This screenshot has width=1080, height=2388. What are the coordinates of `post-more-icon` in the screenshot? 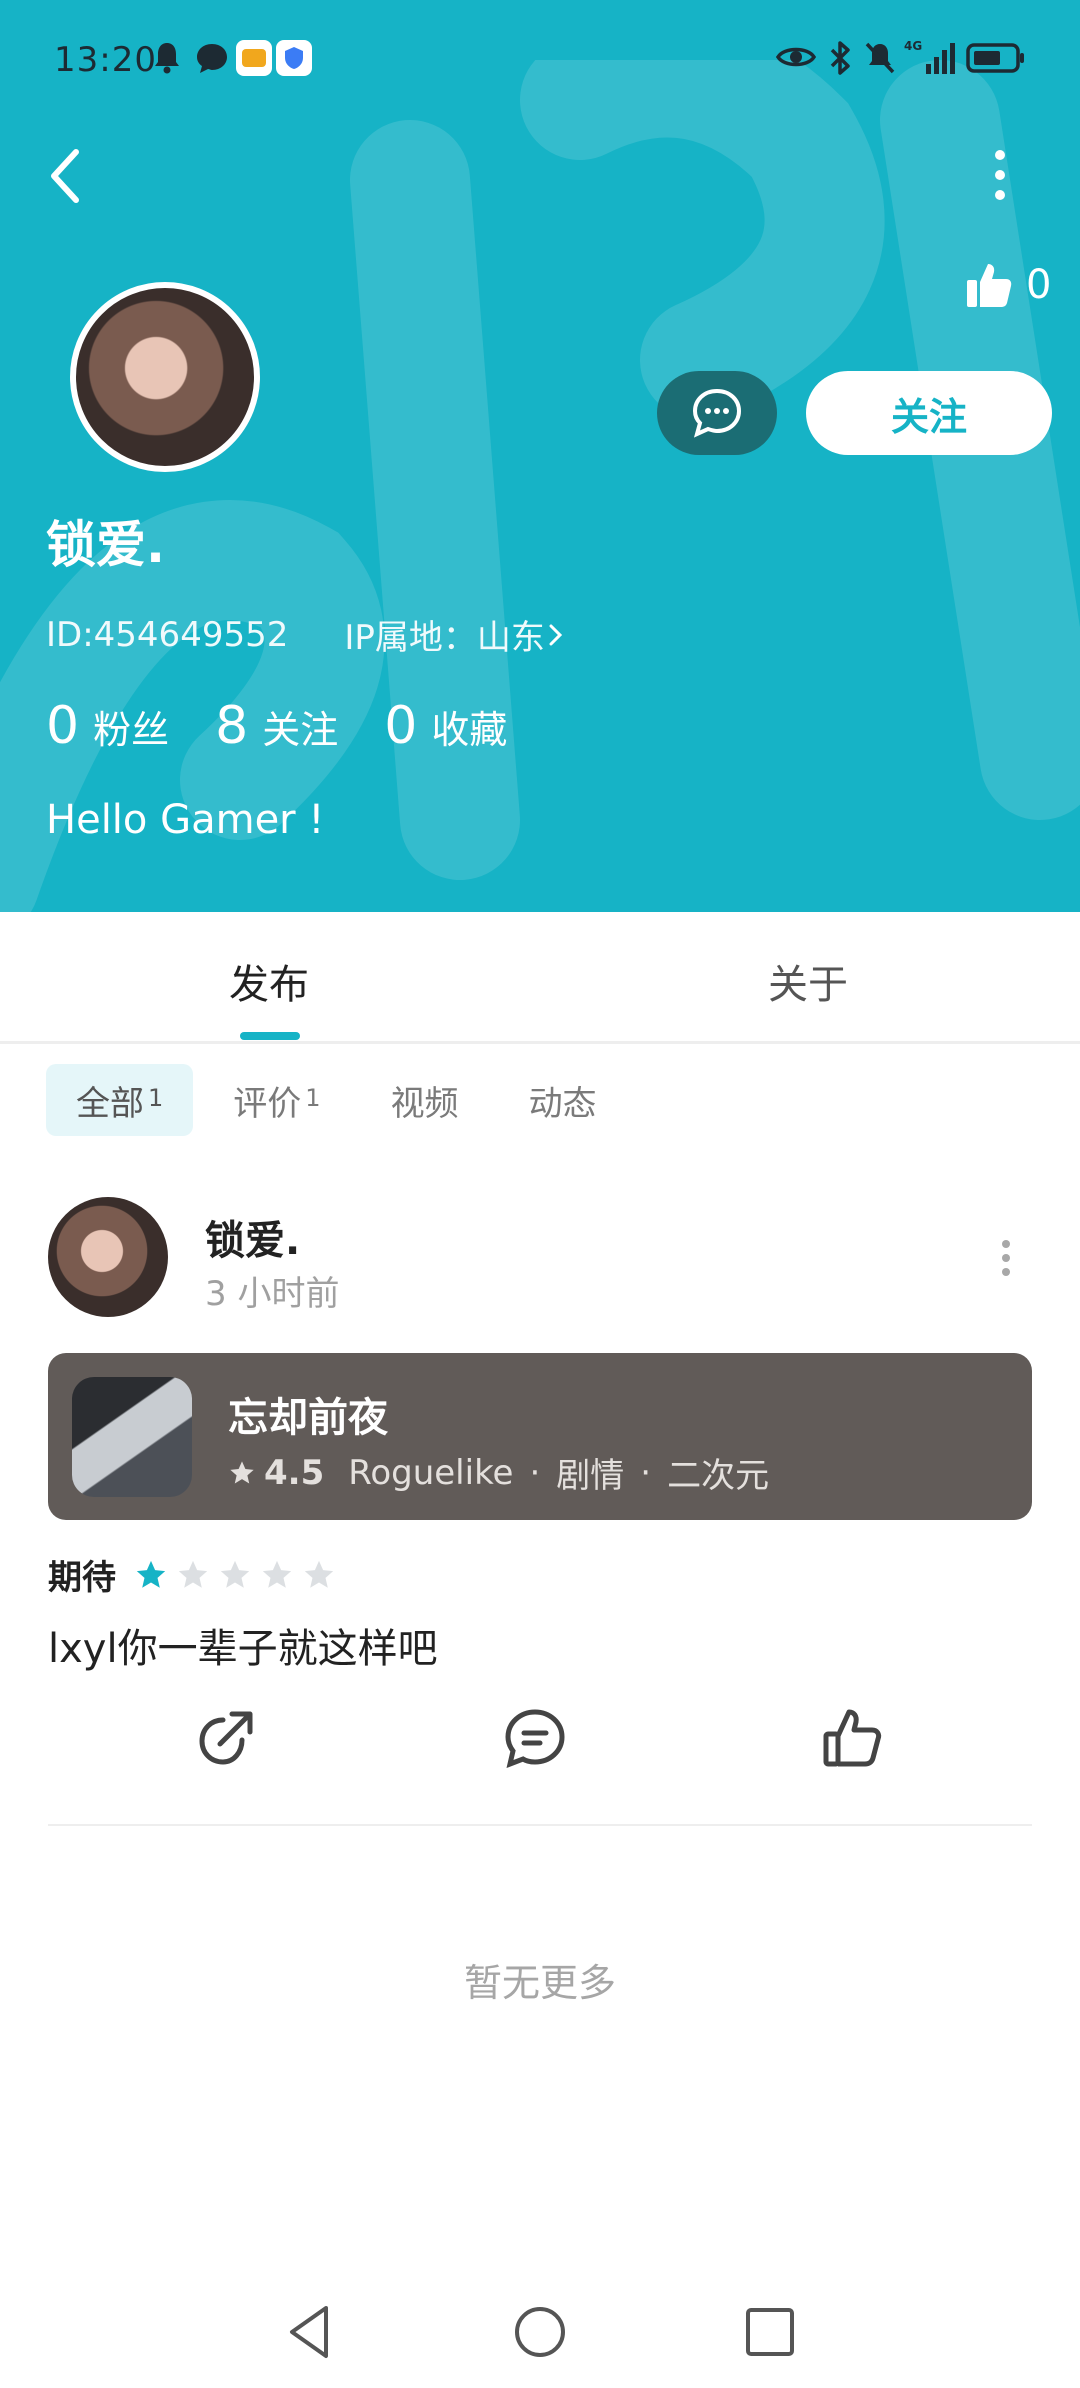 It's located at (1006, 1258).